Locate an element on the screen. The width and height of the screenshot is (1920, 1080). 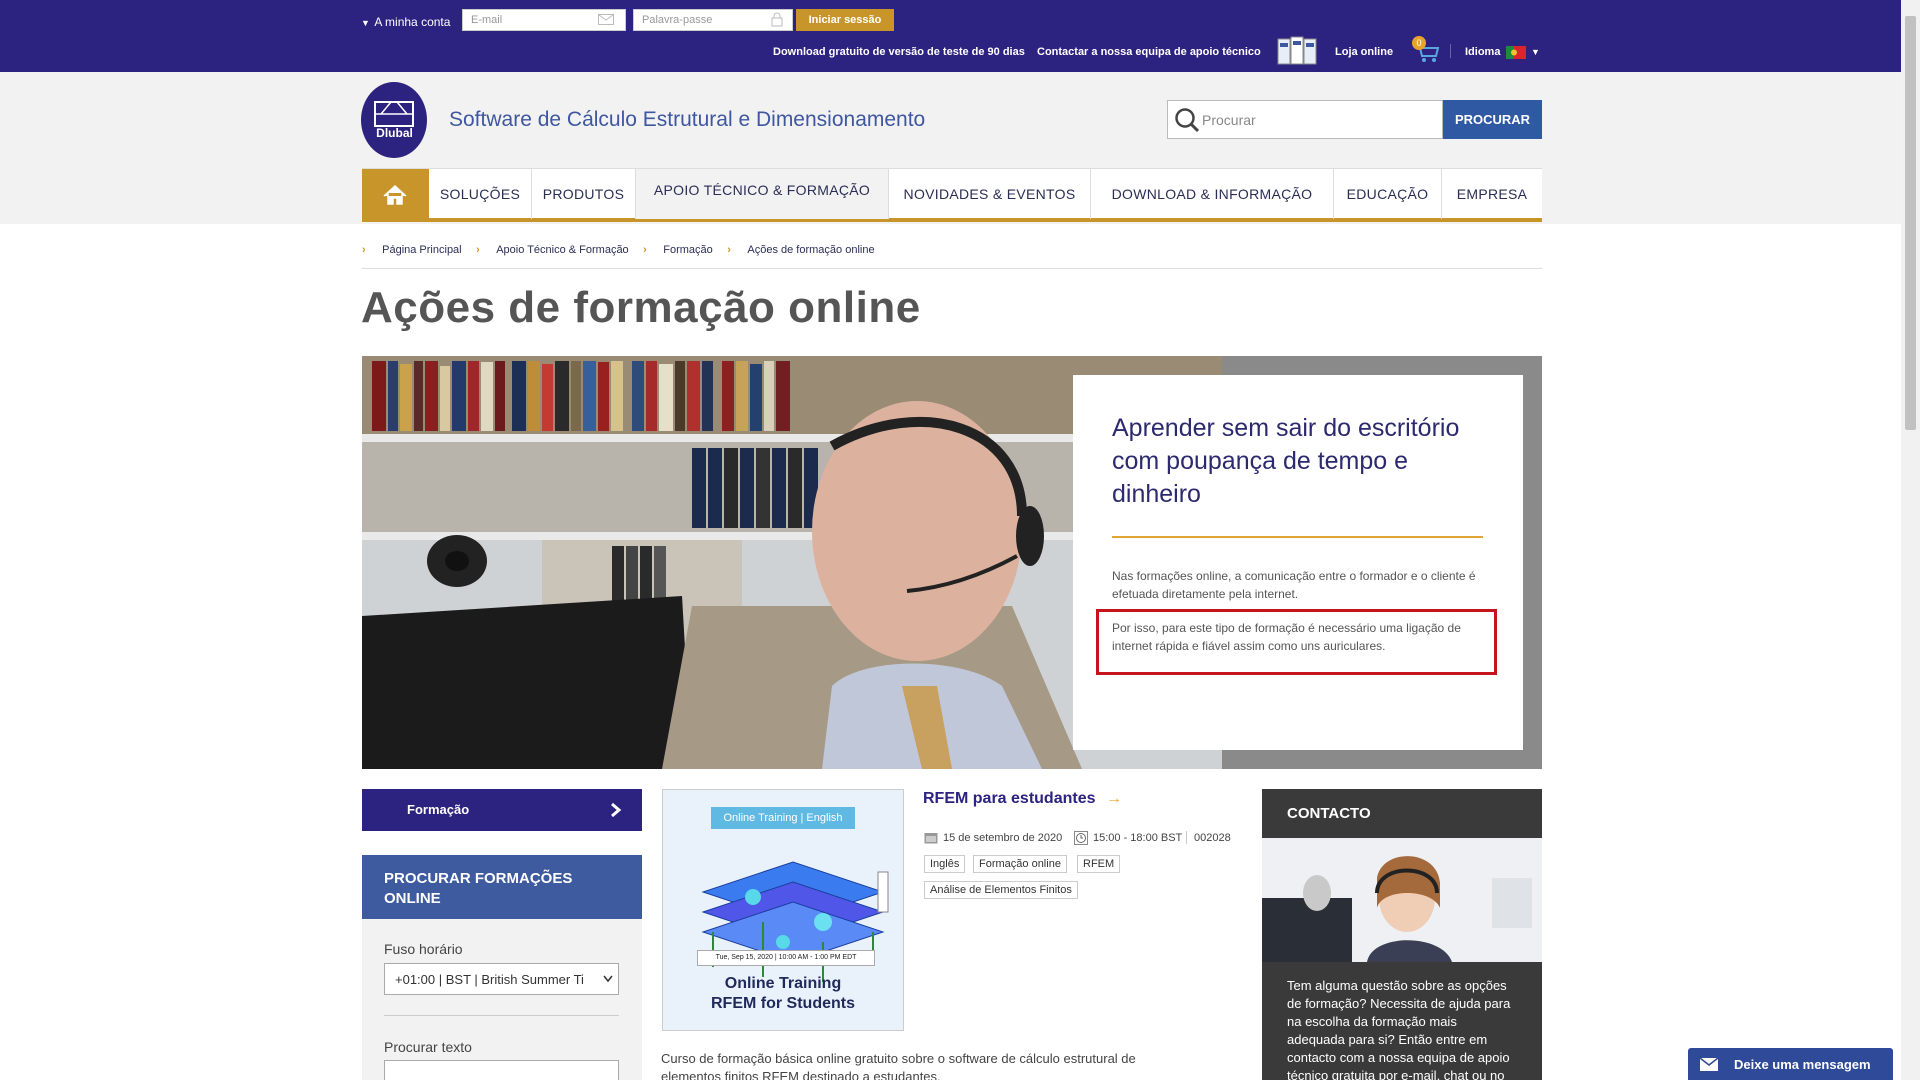
timezone-value: +01:00 | BST | British Summer Ti is located at coordinates (489, 979).